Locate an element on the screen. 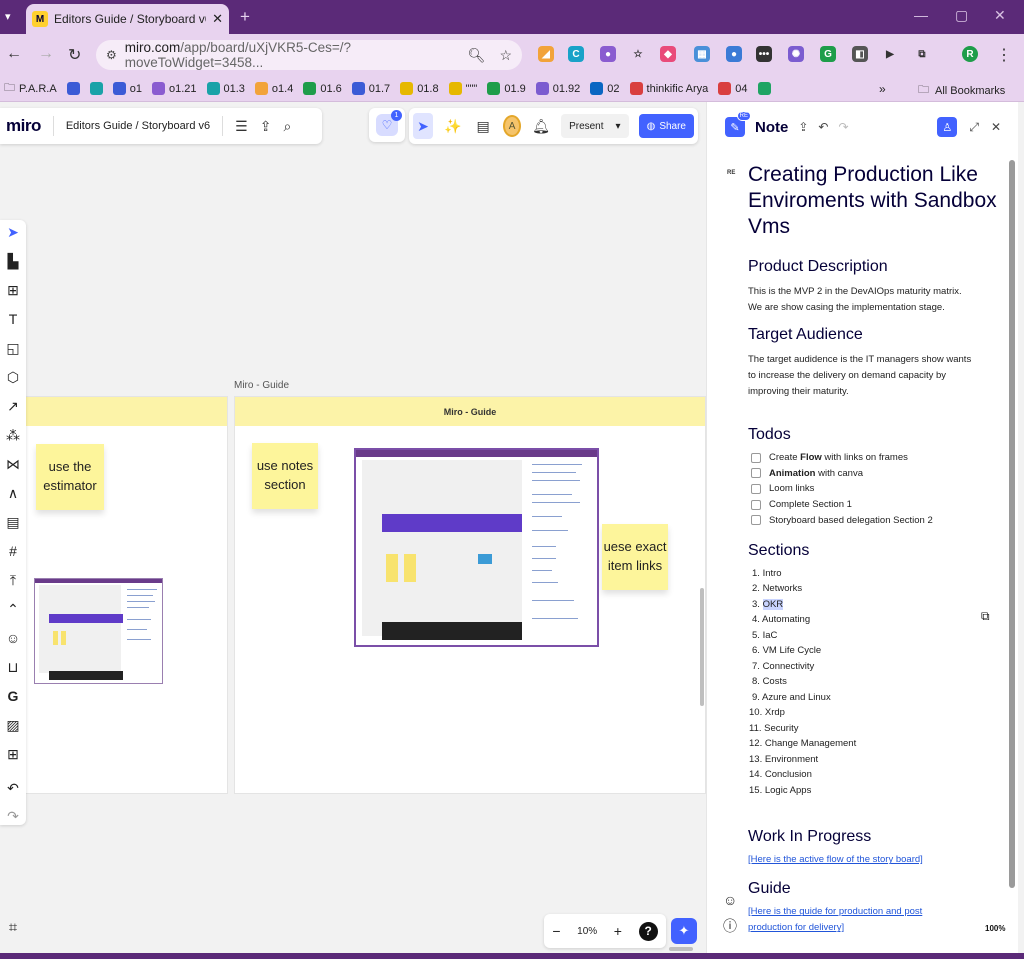  close-panel-icon: ✕ is located at coordinates (996, 127).